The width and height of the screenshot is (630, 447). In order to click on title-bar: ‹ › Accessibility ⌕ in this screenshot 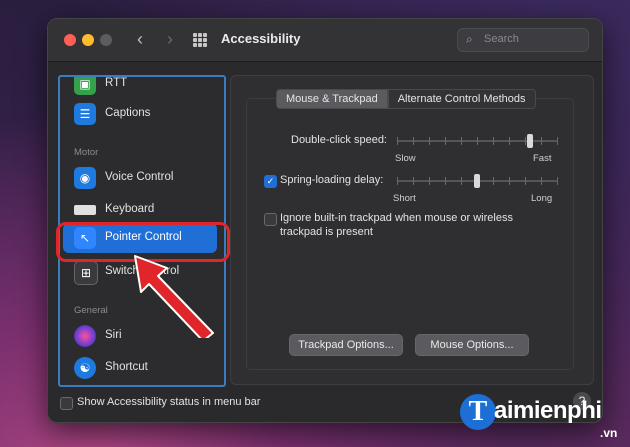, I will do `click(325, 40)`.